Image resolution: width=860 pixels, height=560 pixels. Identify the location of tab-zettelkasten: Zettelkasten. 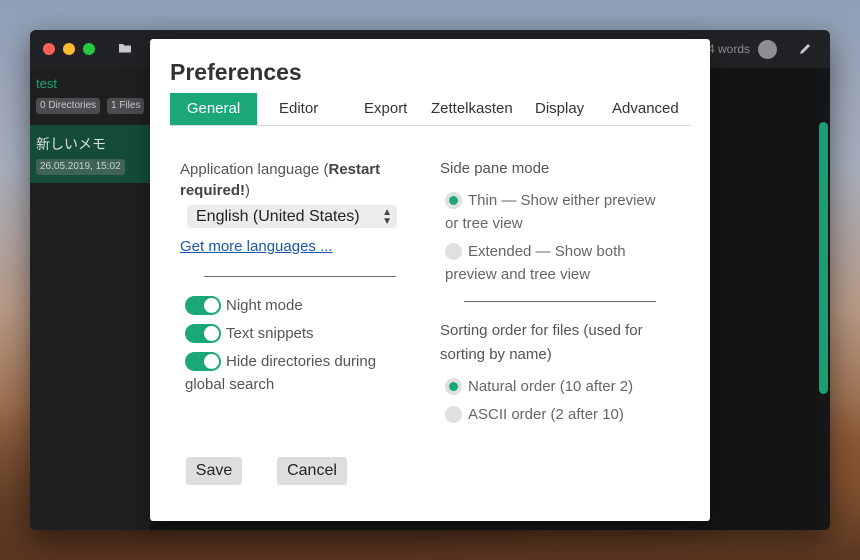
(472, 109).